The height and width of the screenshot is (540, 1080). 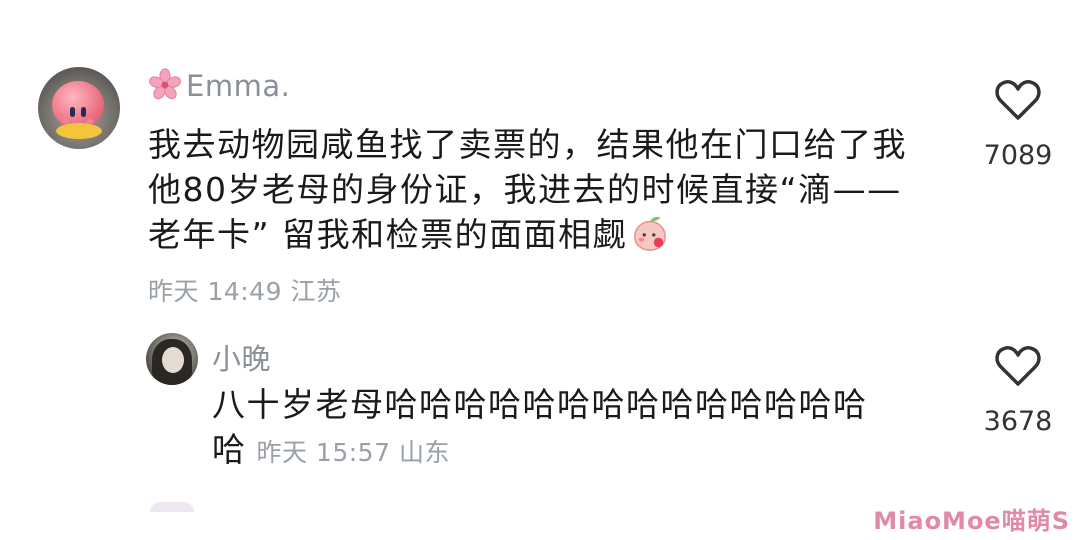 I want to click on comment-line-text: 哈, so click(x=229, y=449).